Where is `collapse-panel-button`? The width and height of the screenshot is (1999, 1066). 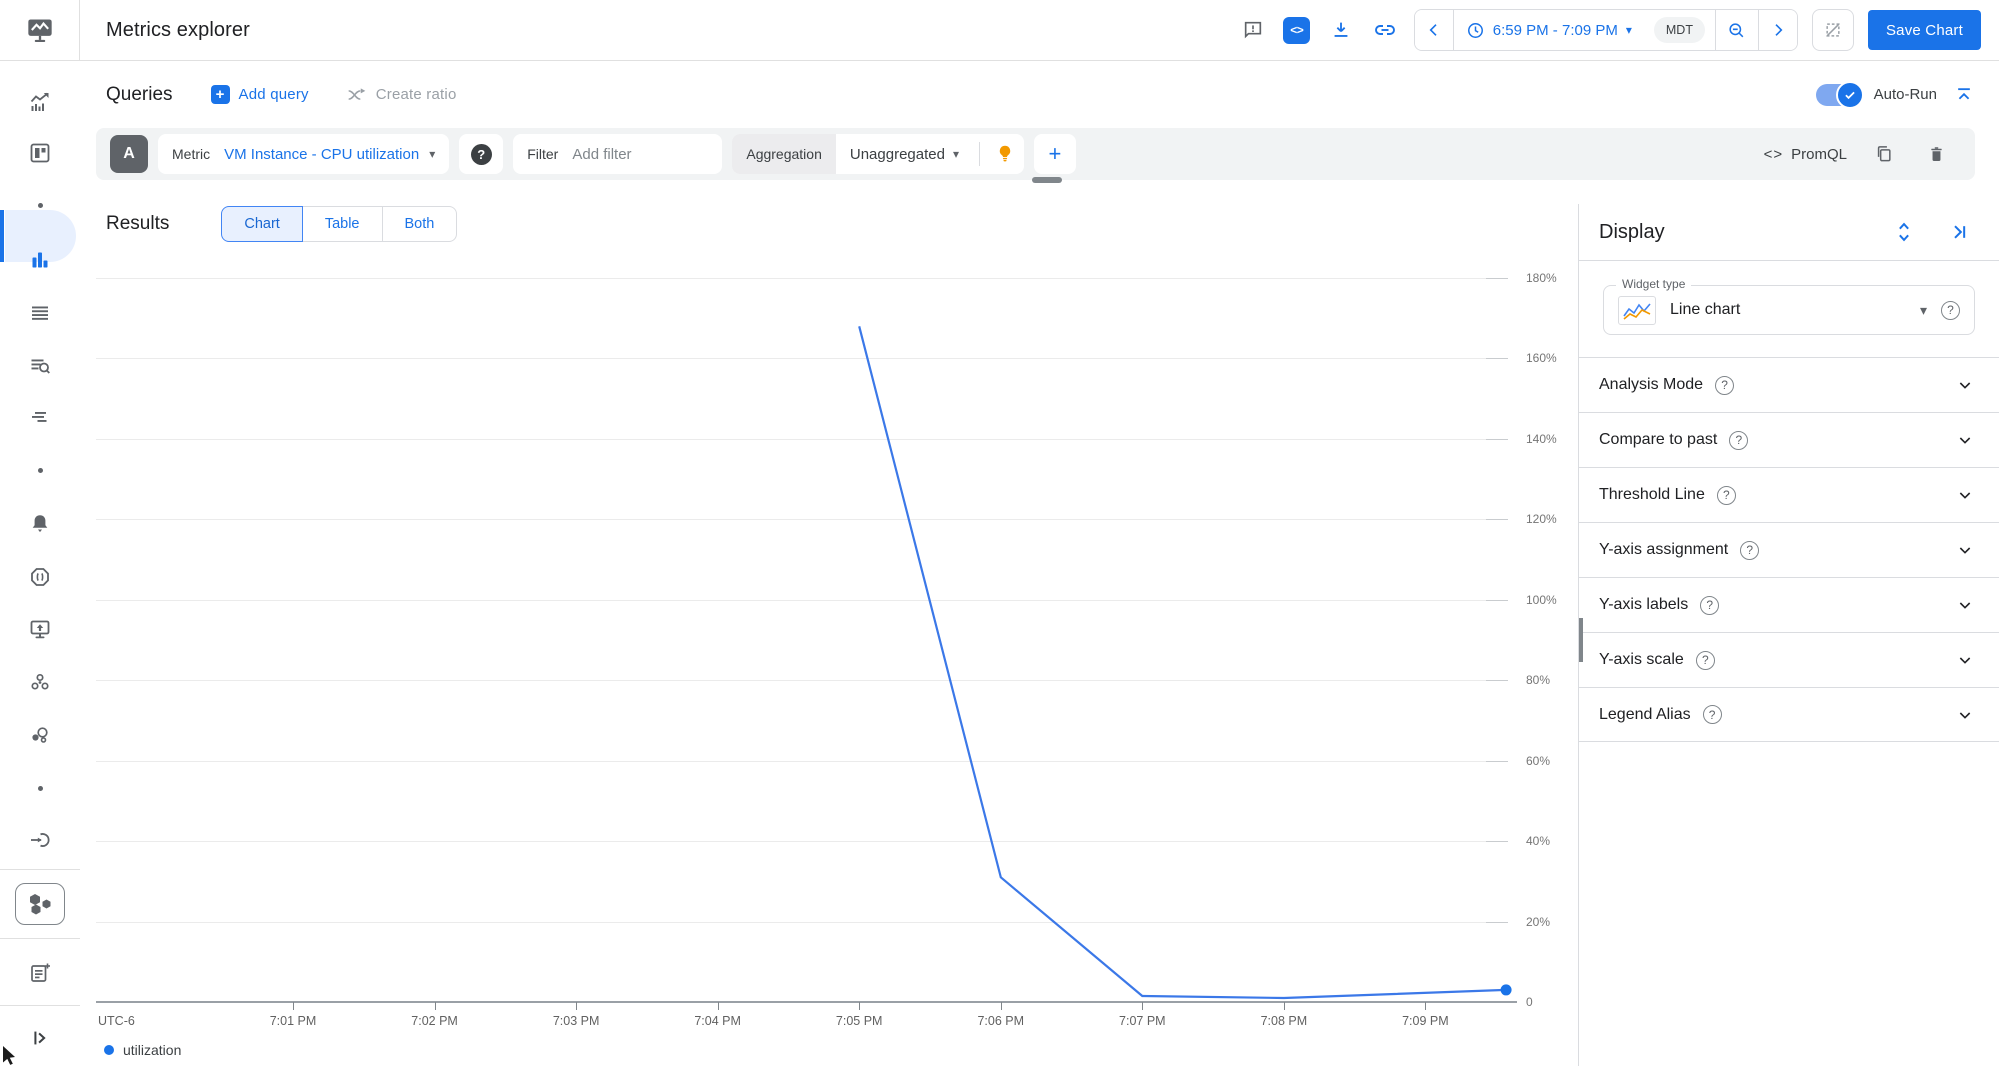
collapse-panel-button is located at coordinates (1960, 232).